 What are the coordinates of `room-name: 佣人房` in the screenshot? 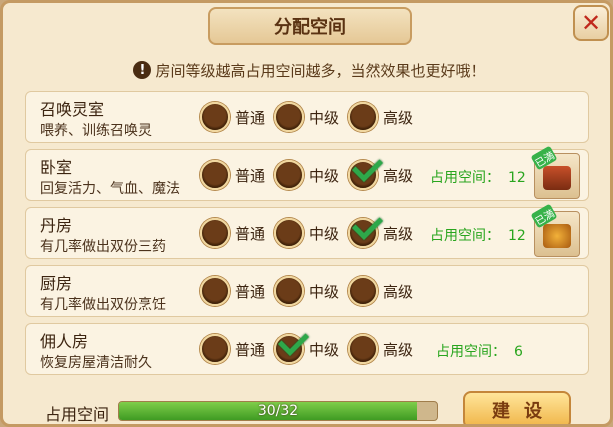 It's located at (64, 341).